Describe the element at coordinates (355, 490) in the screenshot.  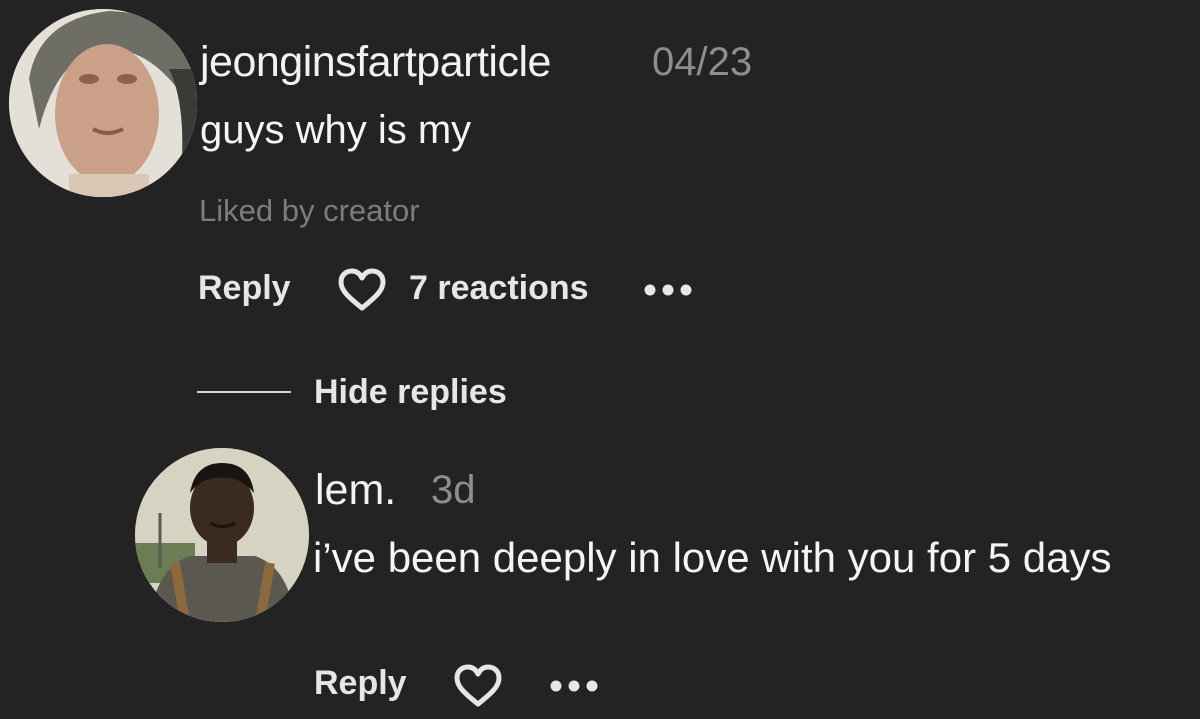
I see `username: lem.` at that location.